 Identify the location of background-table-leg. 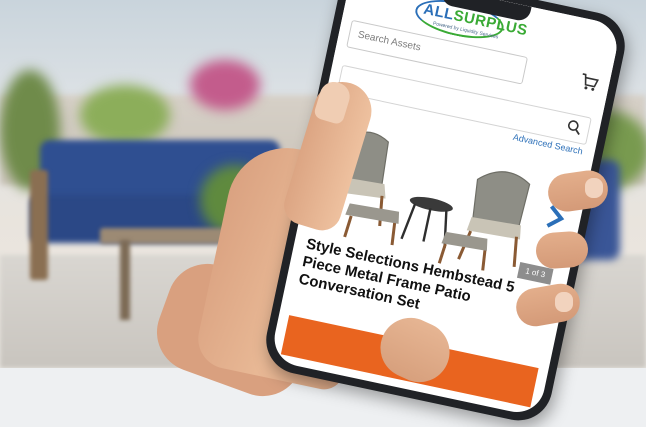
(125, 280).